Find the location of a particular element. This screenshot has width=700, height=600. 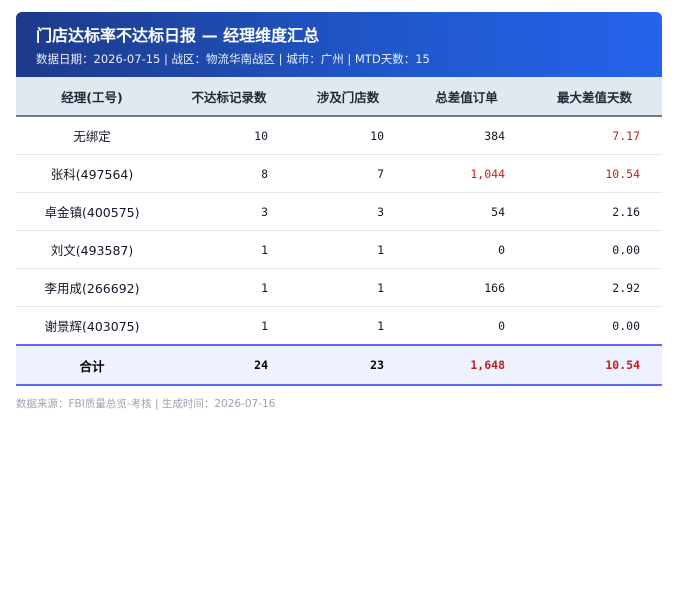

total-max-diff-days: 10.54 is located at coordinates (594, 365).